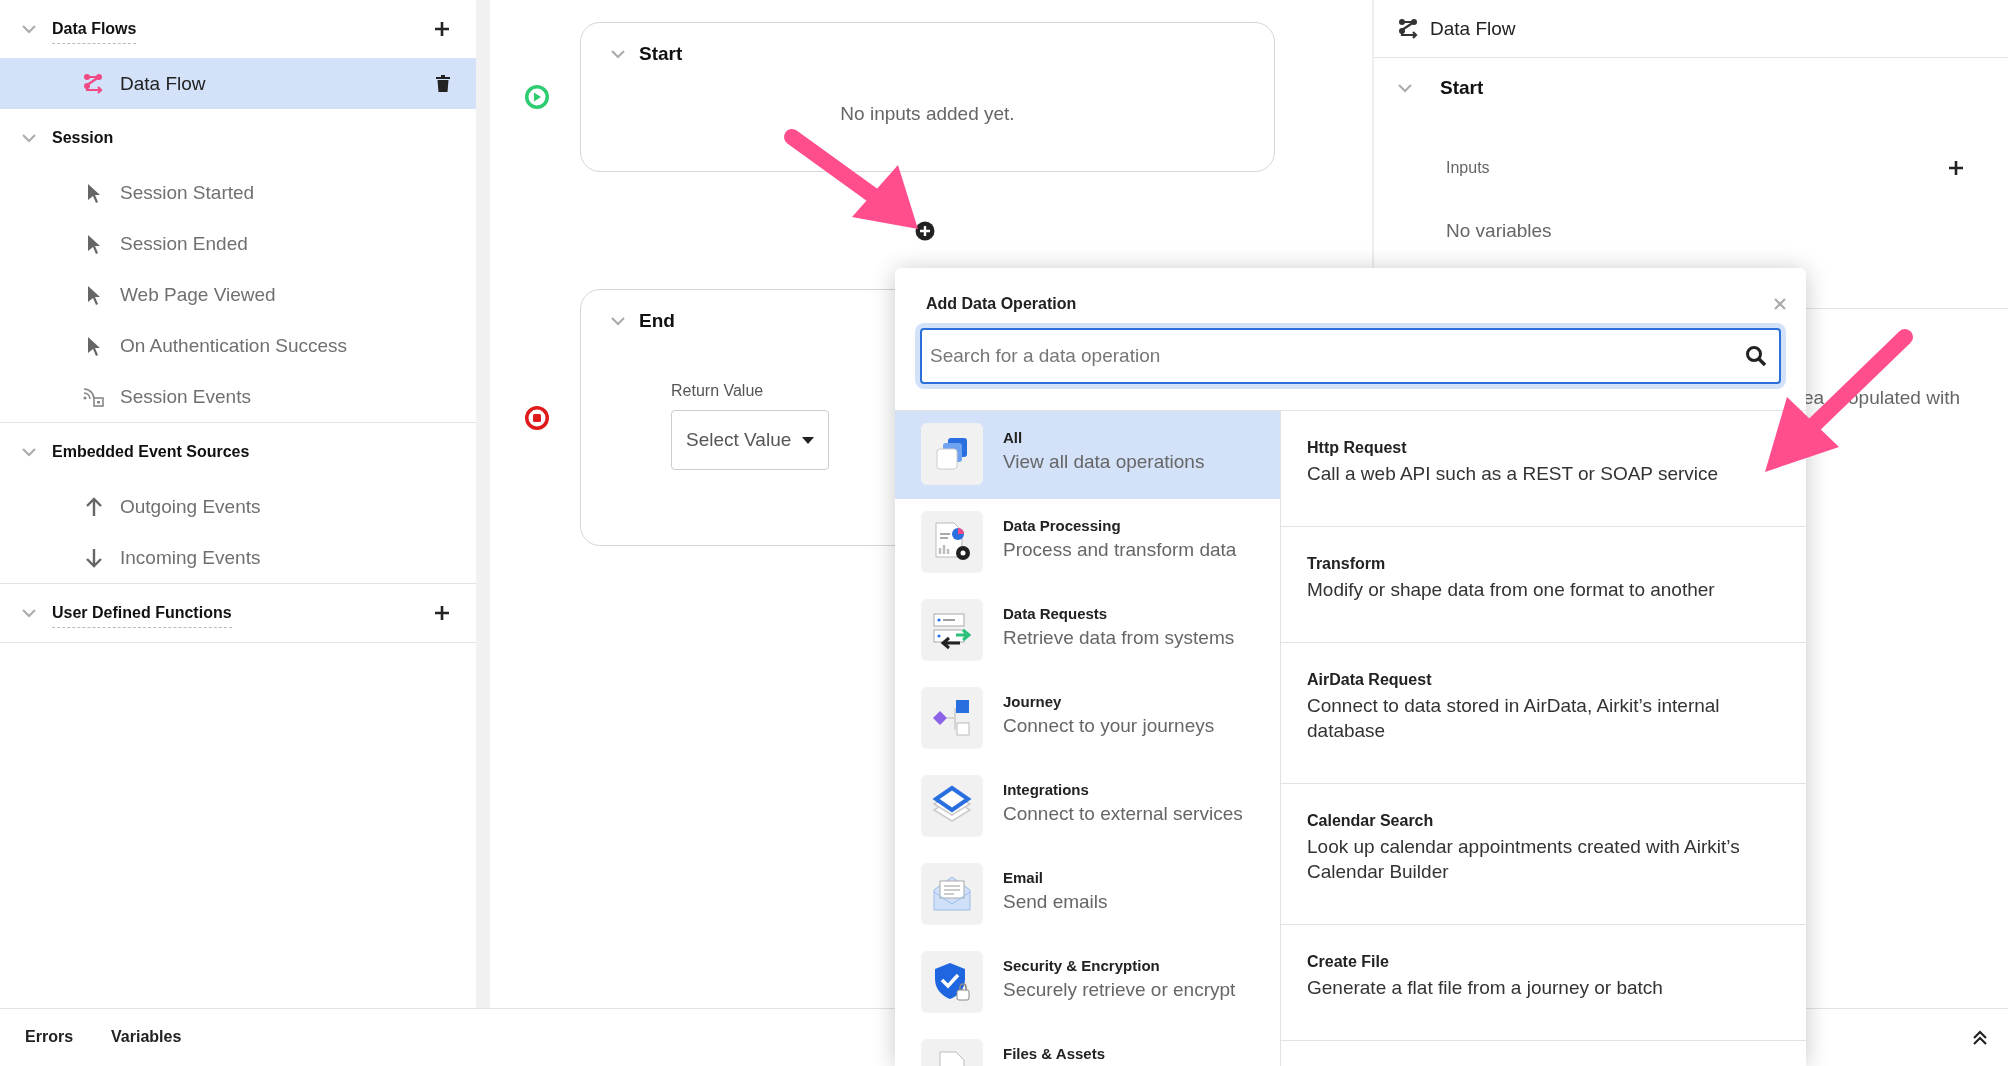 The image size is (2008, 1066). I want to click on empty-message: No variables, so click(1499, 231).